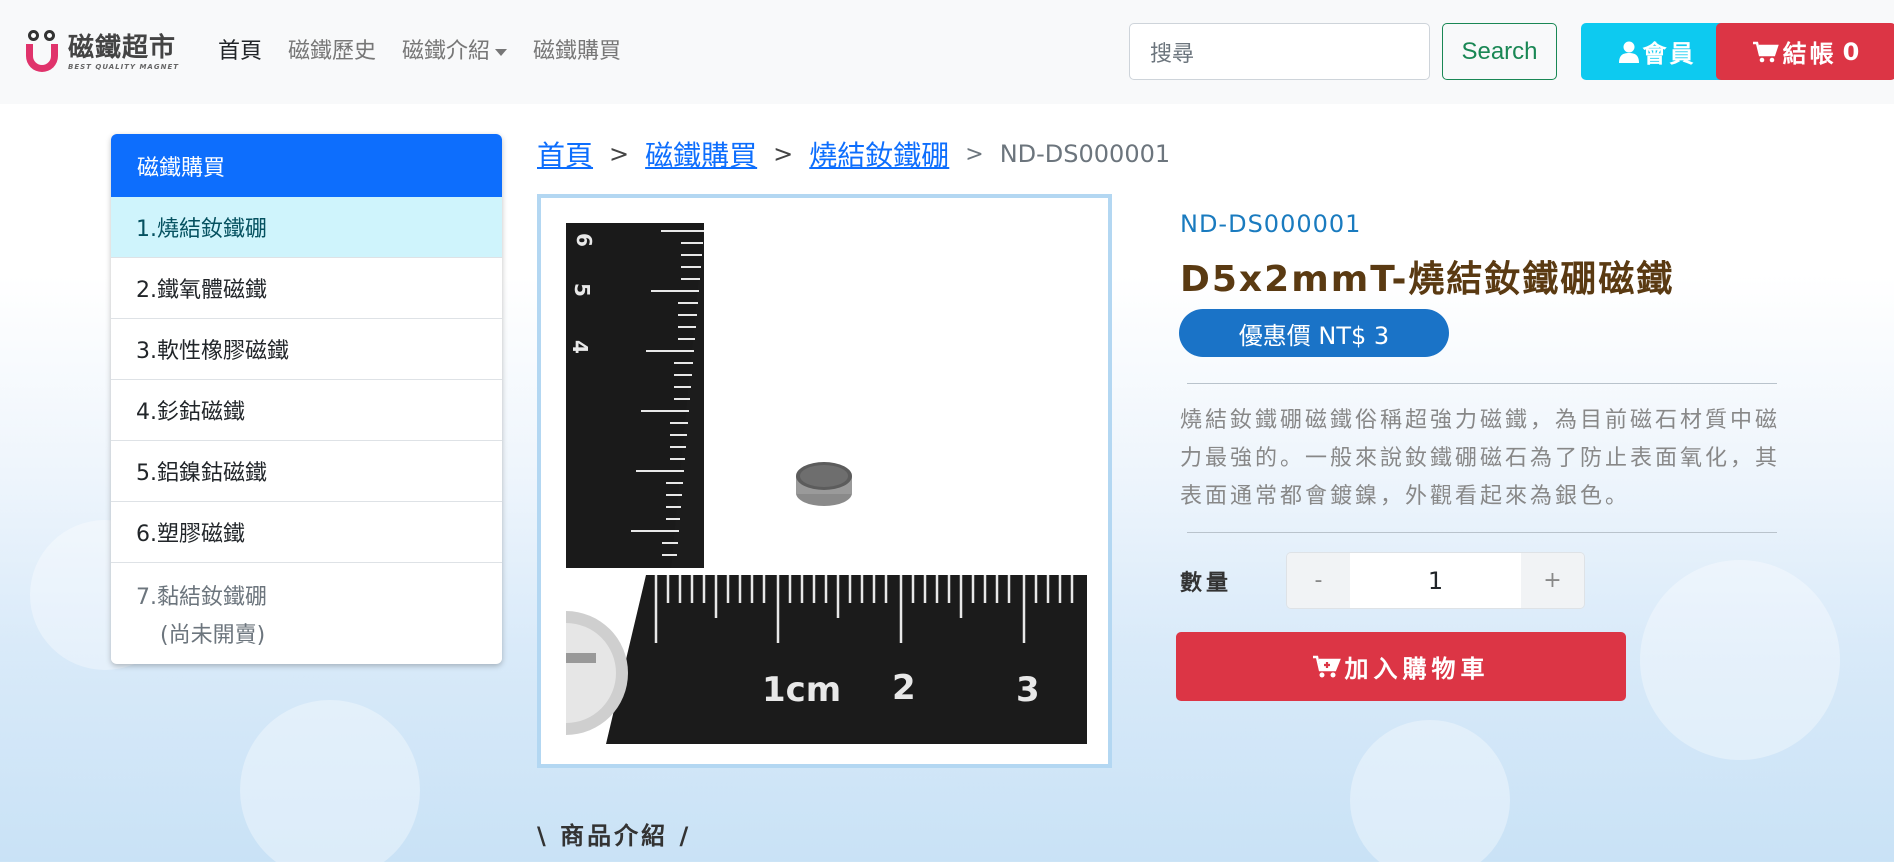  What do you see at coordinates (1206, 583) in the screenshot?
I see `quantity-label: 數量` at bounding box center [1206, 583].